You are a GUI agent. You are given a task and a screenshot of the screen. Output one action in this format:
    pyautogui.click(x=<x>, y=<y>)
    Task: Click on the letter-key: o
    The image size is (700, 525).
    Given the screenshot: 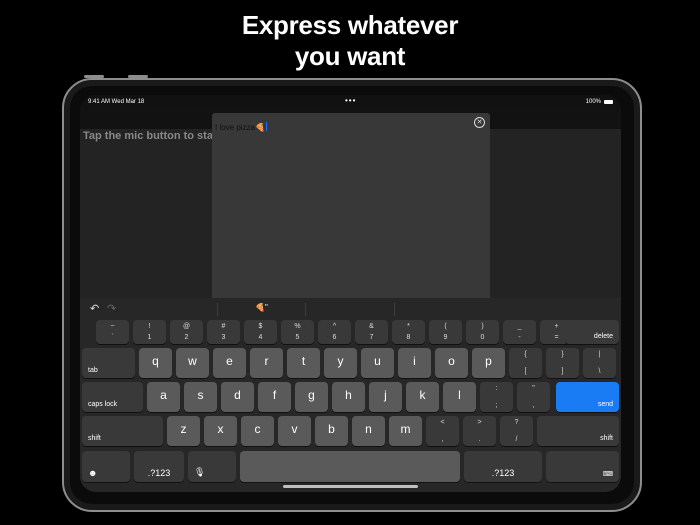 What is the action you would take?
    pyautogui.click(x=451, y=363)
    